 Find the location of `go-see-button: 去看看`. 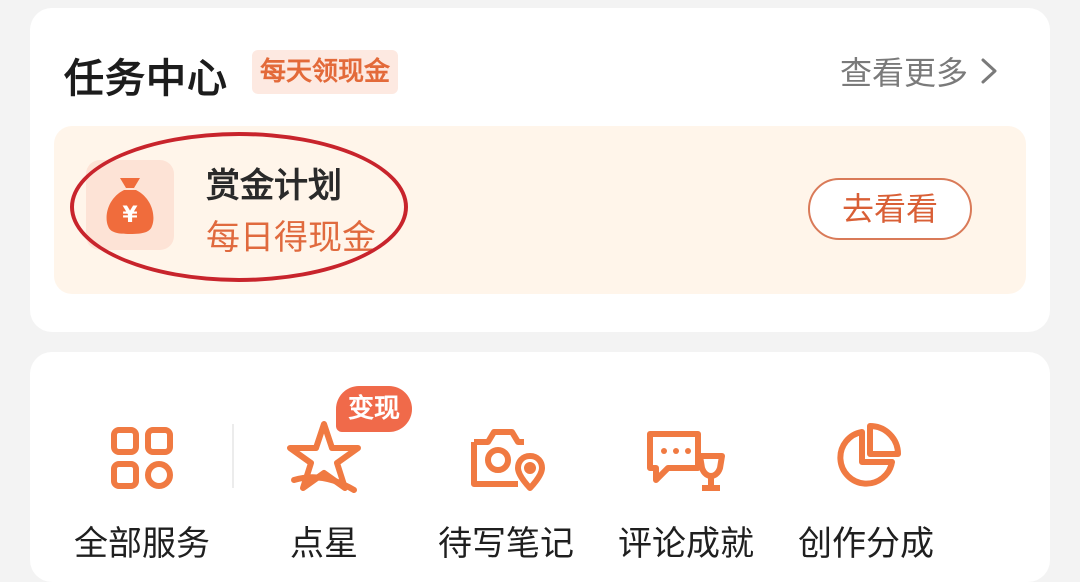

go-see-button: 去看看 is located at coordinates (890, 209).